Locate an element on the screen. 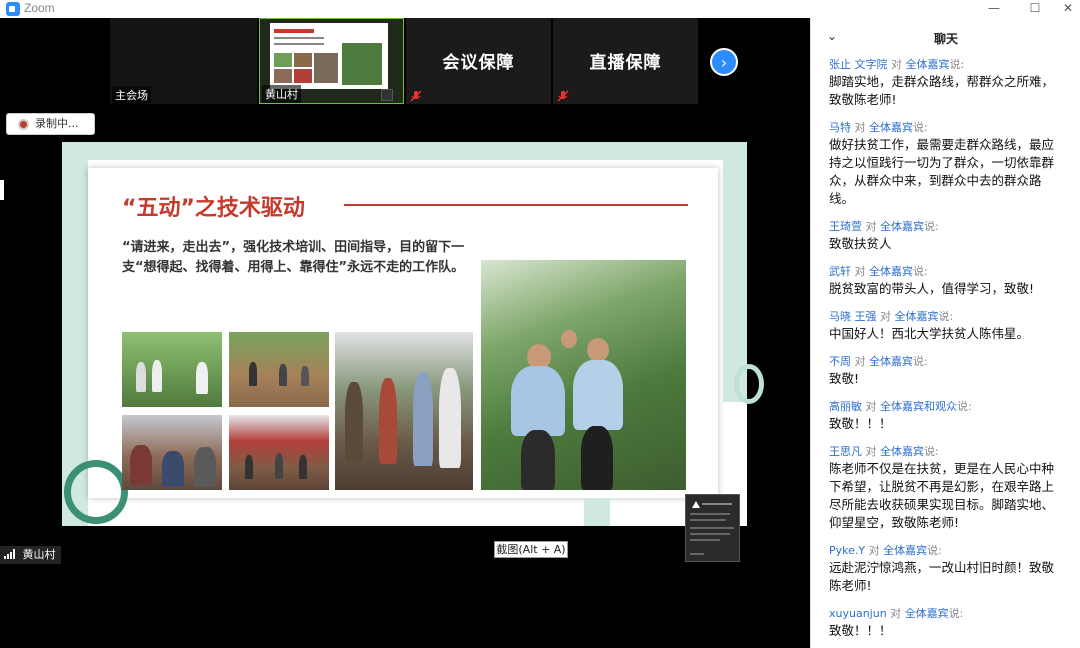 The height and width of the screenshot is (648, 1080). chat-message: xuyuanjun 对 全体嘉宾说: 致敬！！！ is located at coordinates (945, 623).